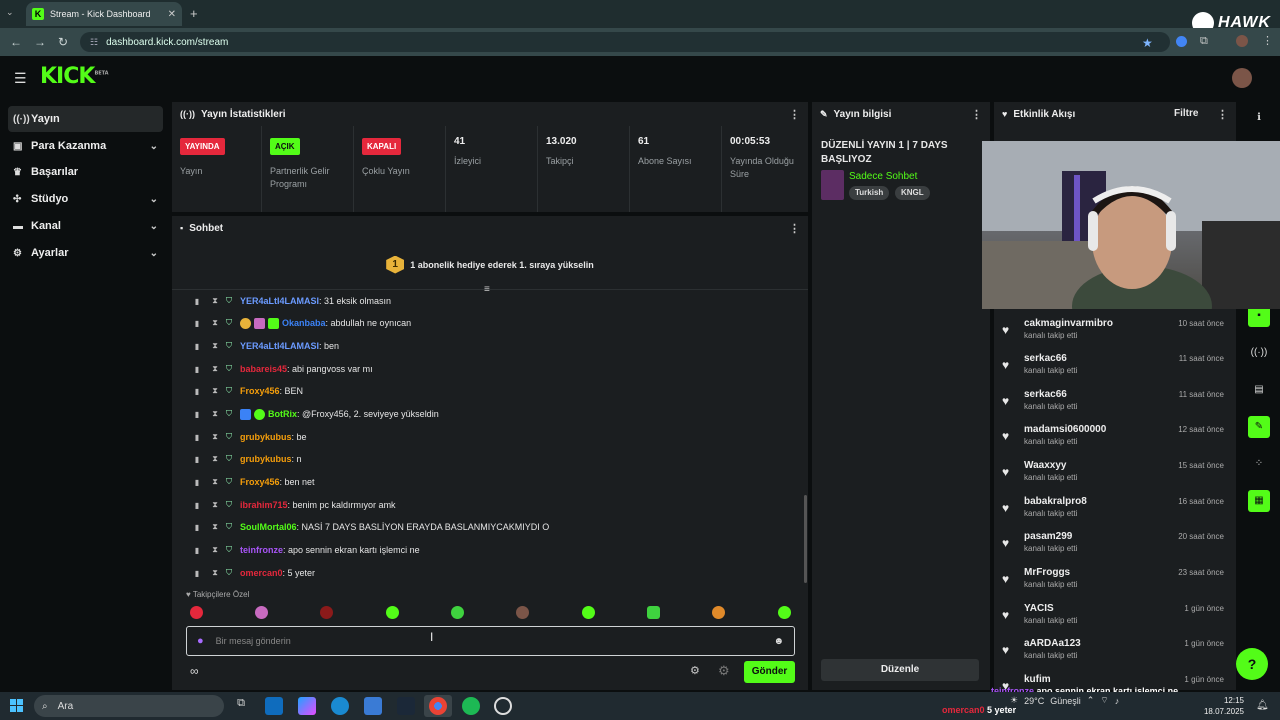 This screenshot has width=1280, height=720. What do you see at coordinates (1252, 664) in the screenshot?
I see `support-chat-icon: ?` at bounding box center [1252, 664].